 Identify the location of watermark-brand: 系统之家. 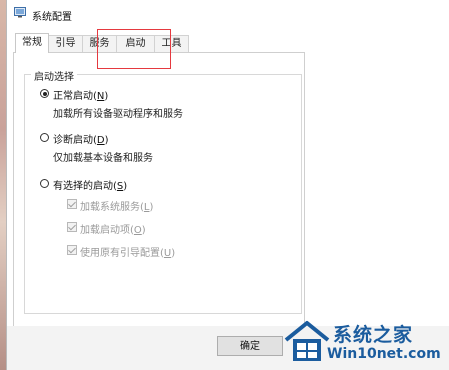
(373, 335).